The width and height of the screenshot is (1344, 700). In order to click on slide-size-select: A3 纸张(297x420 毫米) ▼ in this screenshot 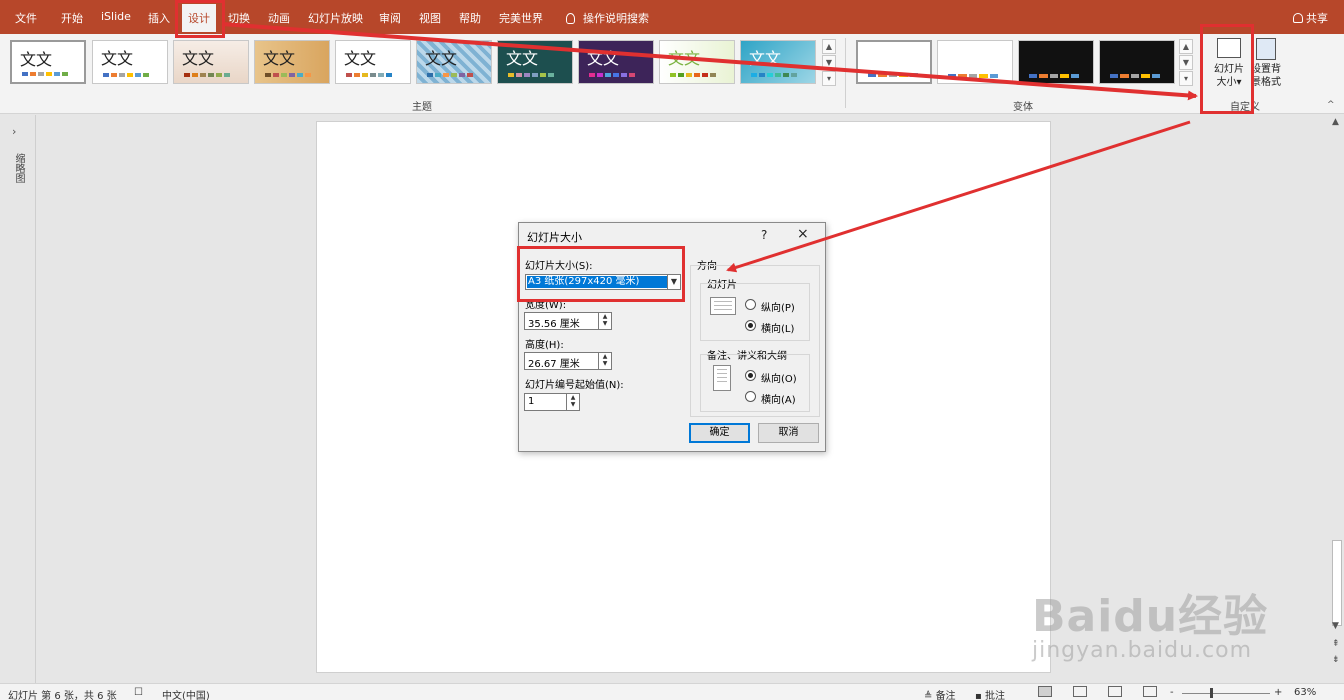, I will do `click(603, 282)`.